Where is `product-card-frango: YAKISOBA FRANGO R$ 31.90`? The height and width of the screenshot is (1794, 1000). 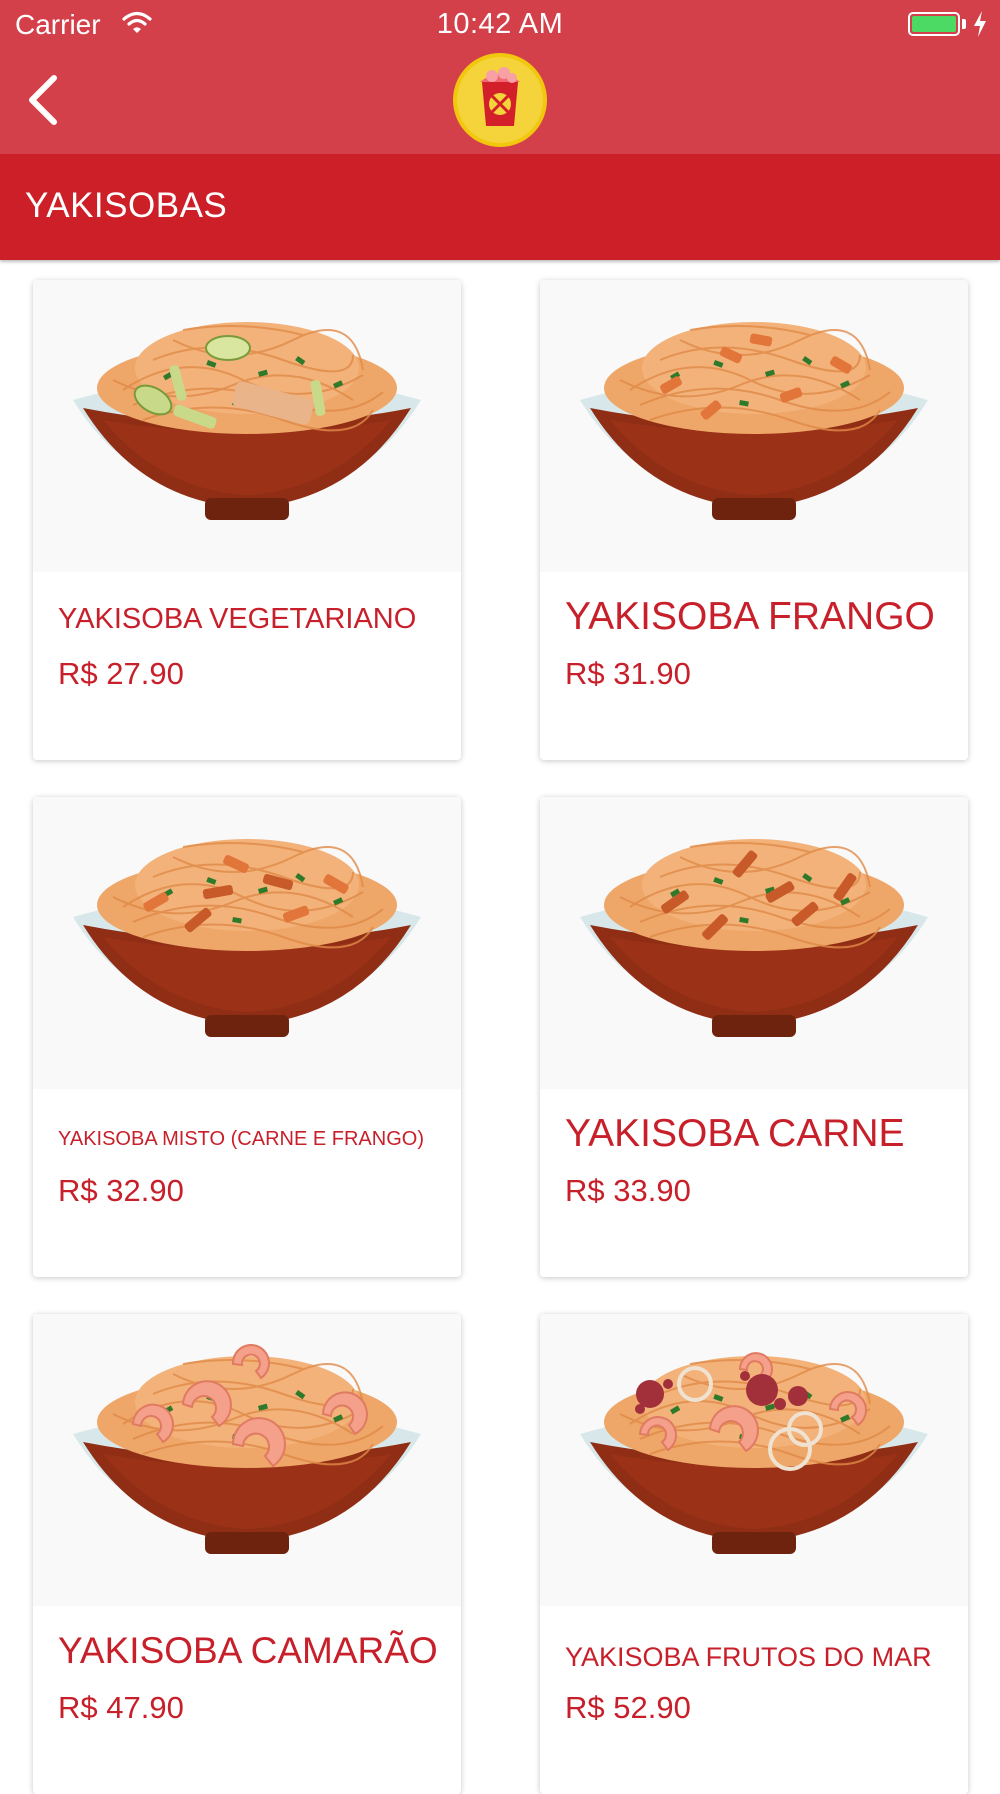 product-card-frango: YAKISOBA FRANGO R$ 31.90 is located at coordinates (754, 520).